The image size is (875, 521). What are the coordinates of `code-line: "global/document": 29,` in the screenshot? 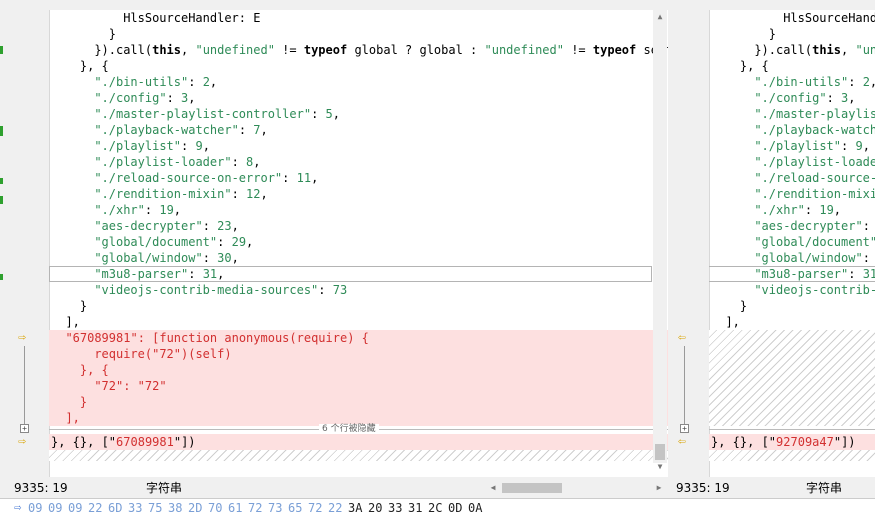 It's located at (358, 242).